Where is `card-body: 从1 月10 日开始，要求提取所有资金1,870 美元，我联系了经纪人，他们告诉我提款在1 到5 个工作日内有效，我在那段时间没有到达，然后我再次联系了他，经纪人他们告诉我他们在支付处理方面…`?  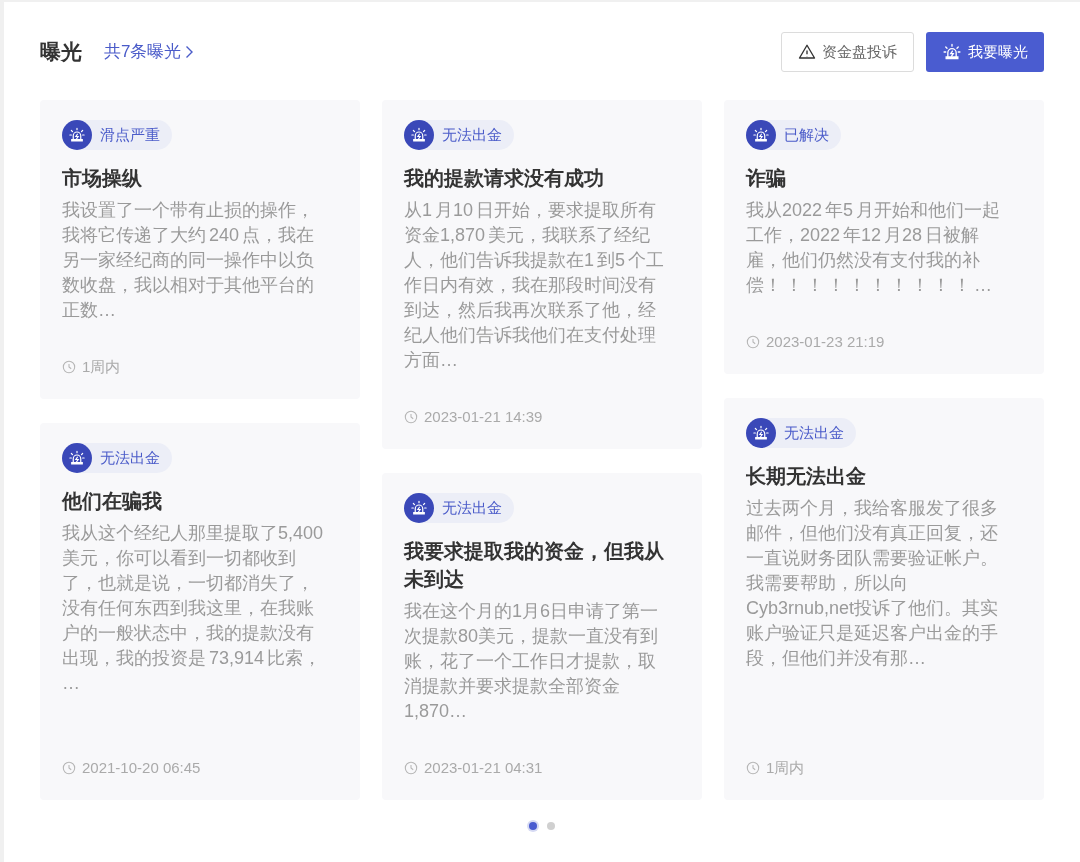
card-body: 从1 月10 日开始，要求提取所有资金1,870 美元，我联系了经纪人，他们告诉我提款在1 到5 个工作日内有效，我在那段时间没有到达，然后我再次联系了他，经纪人他们告诉我他们在支付处理方面… is located at coordinates (535, 285).